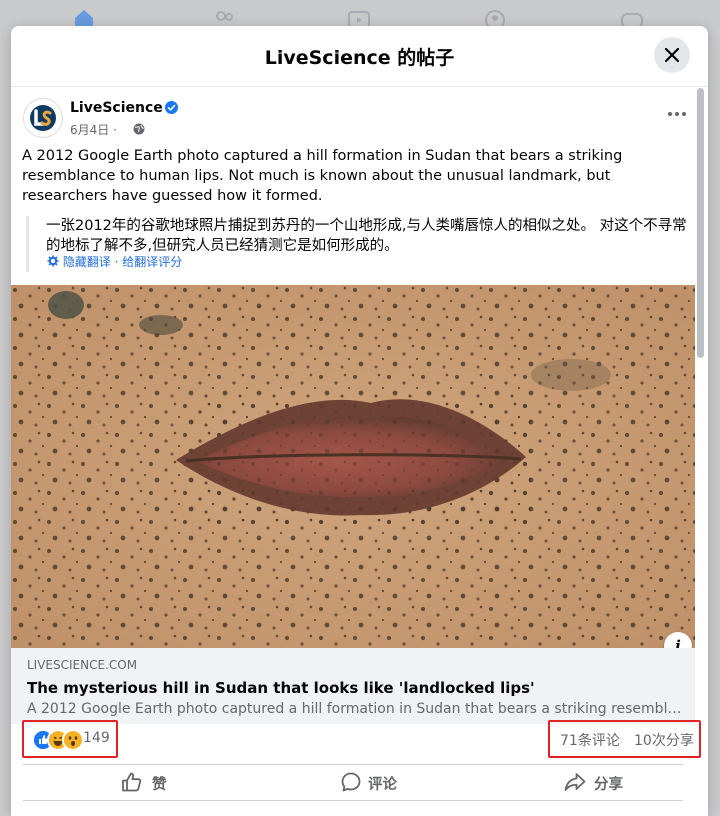 This screenshot has width=720, height=816. Describe the element at coordinates (624, 739) in the screenshot. I see `engagement-stats: 71条评论 10次分享` at that location.